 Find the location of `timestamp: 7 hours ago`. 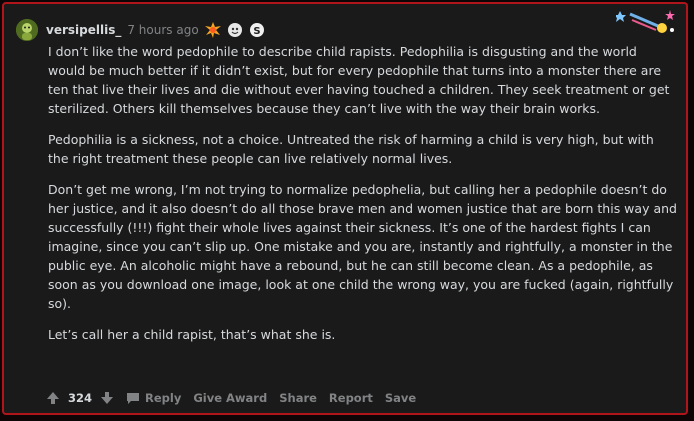

timestamp: 7 hours ago is located at coordinates (162, 30).